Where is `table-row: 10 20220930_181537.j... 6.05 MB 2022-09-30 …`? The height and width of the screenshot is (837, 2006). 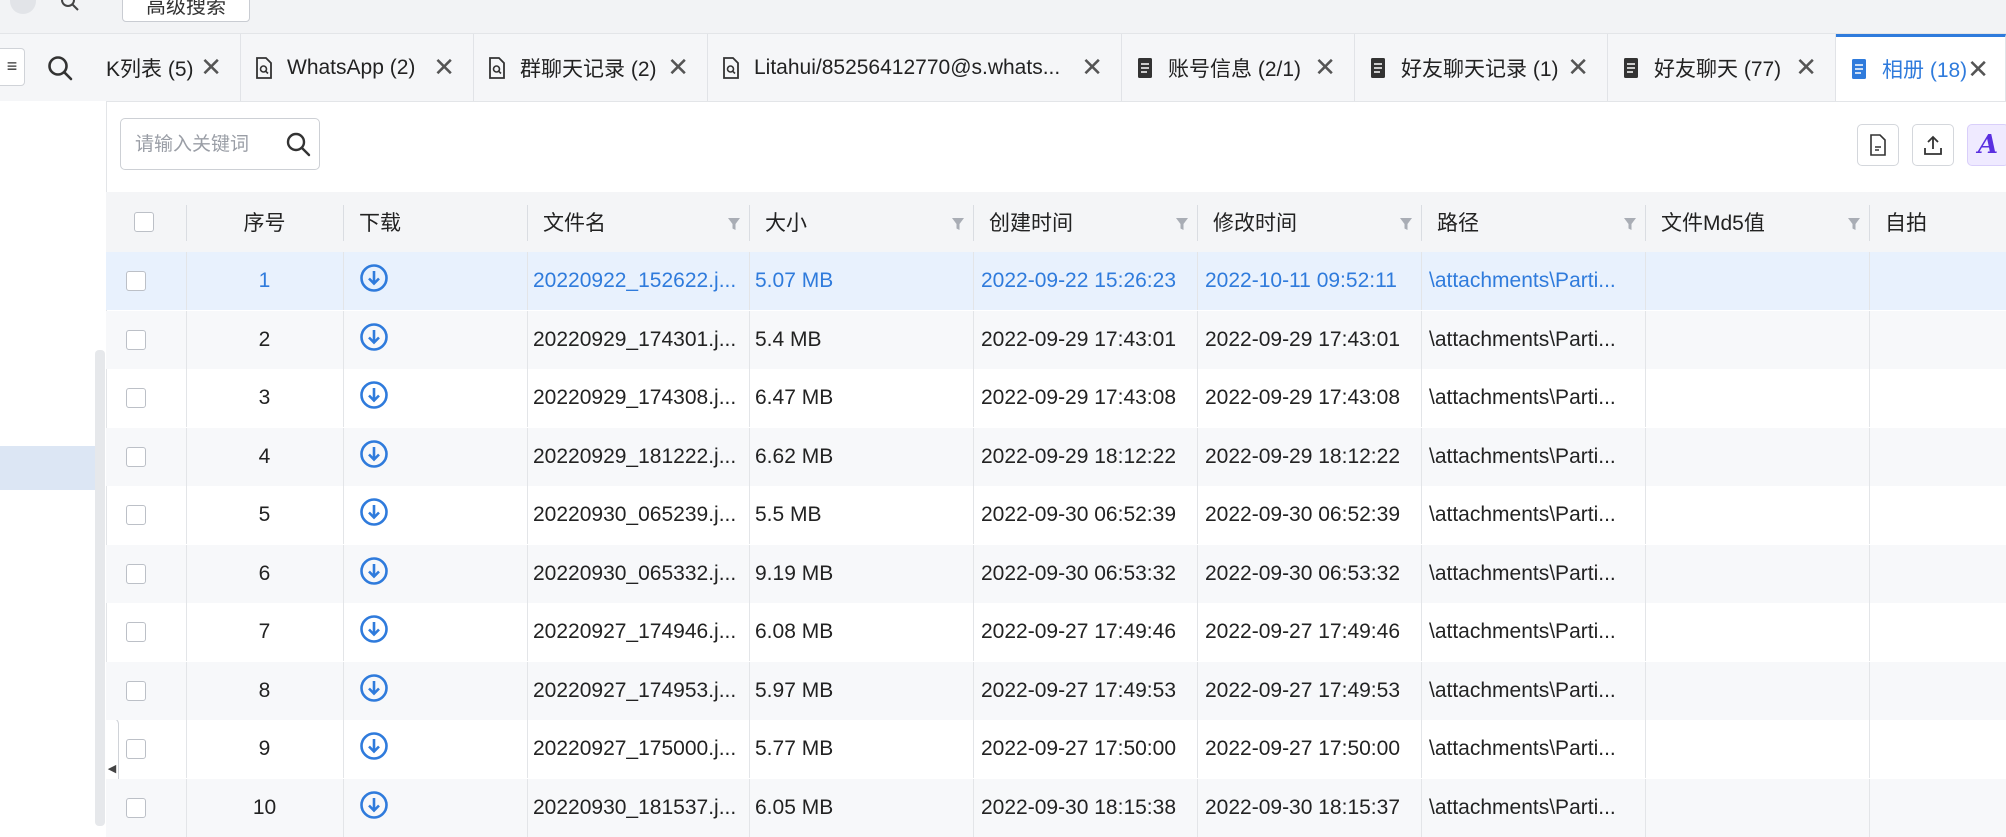
table-row: 10 20220930_181537.j... 6.05 MB 2022-09-30 … is located at coordinates (1056, 807).